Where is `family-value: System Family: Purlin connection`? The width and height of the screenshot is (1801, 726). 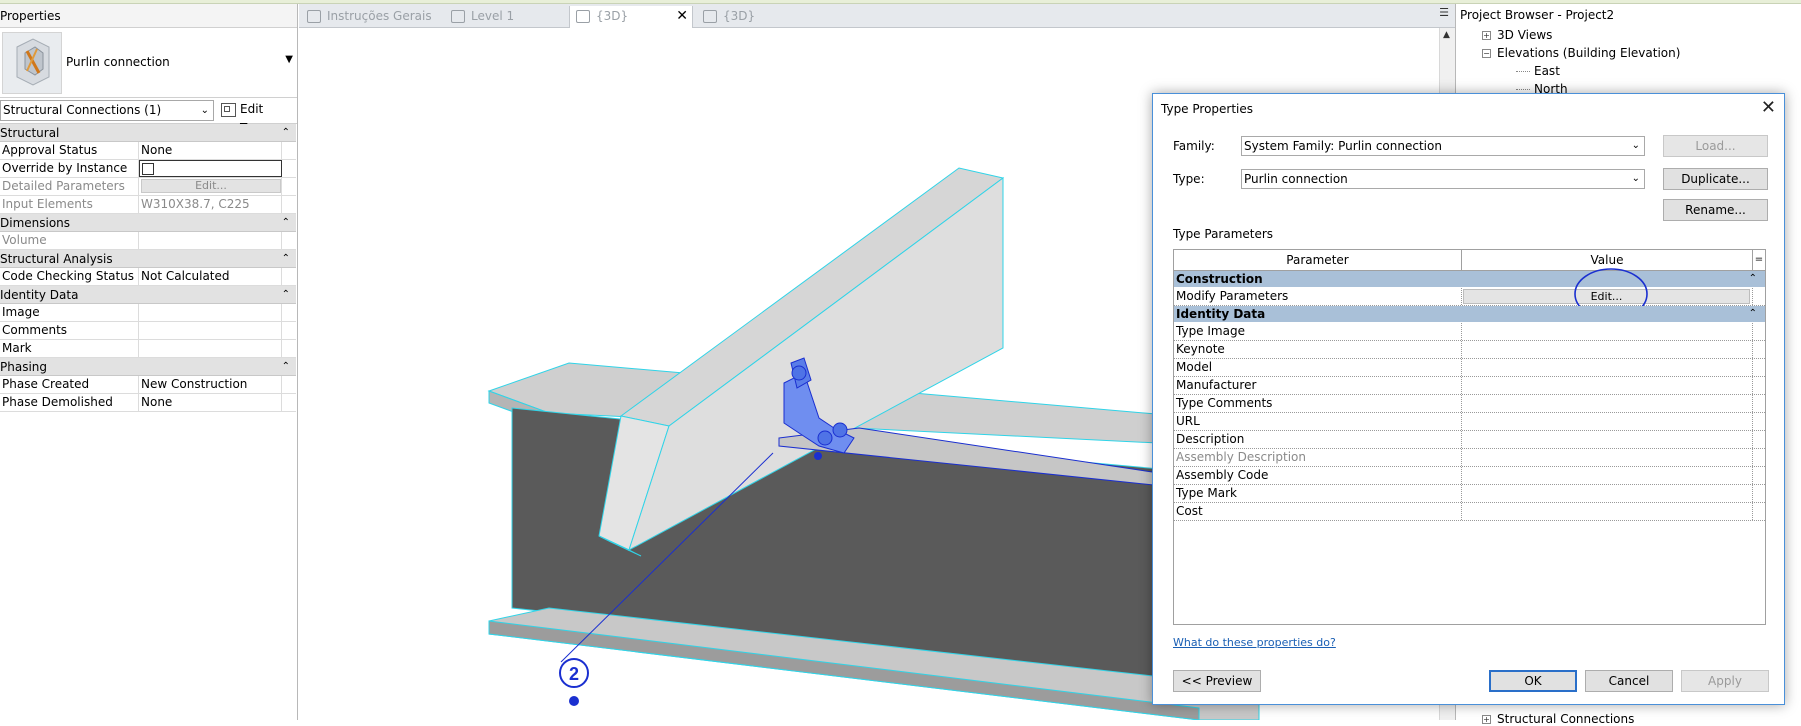
family-value: System Family: Purlin connection is located at coordinates (1343, 146).